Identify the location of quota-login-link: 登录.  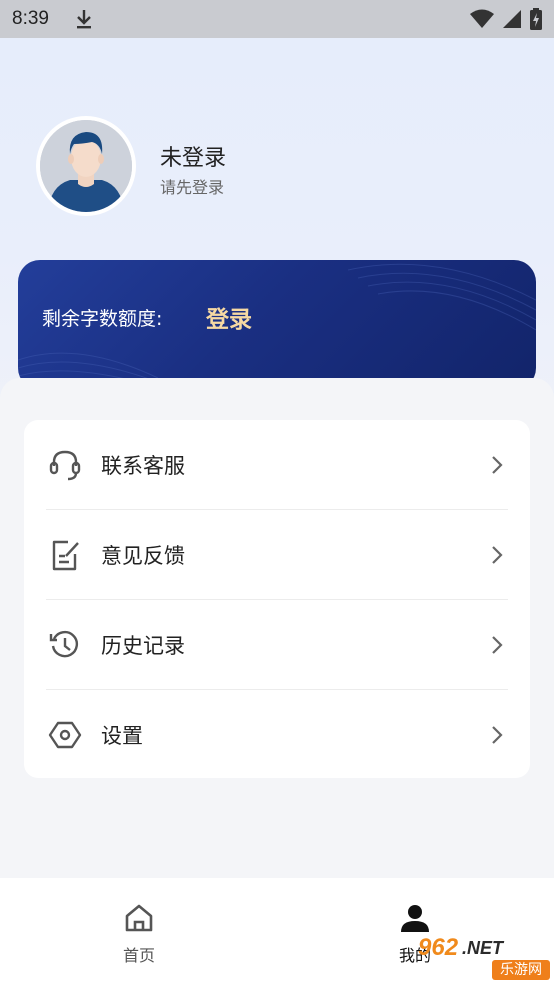
(229, 317).